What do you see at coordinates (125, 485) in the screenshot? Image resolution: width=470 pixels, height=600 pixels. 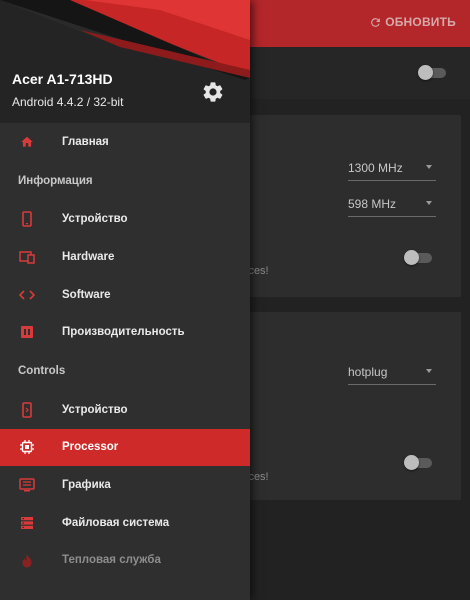 I see `menu-item-graphics: Графика` at bounding box center [125, 485].